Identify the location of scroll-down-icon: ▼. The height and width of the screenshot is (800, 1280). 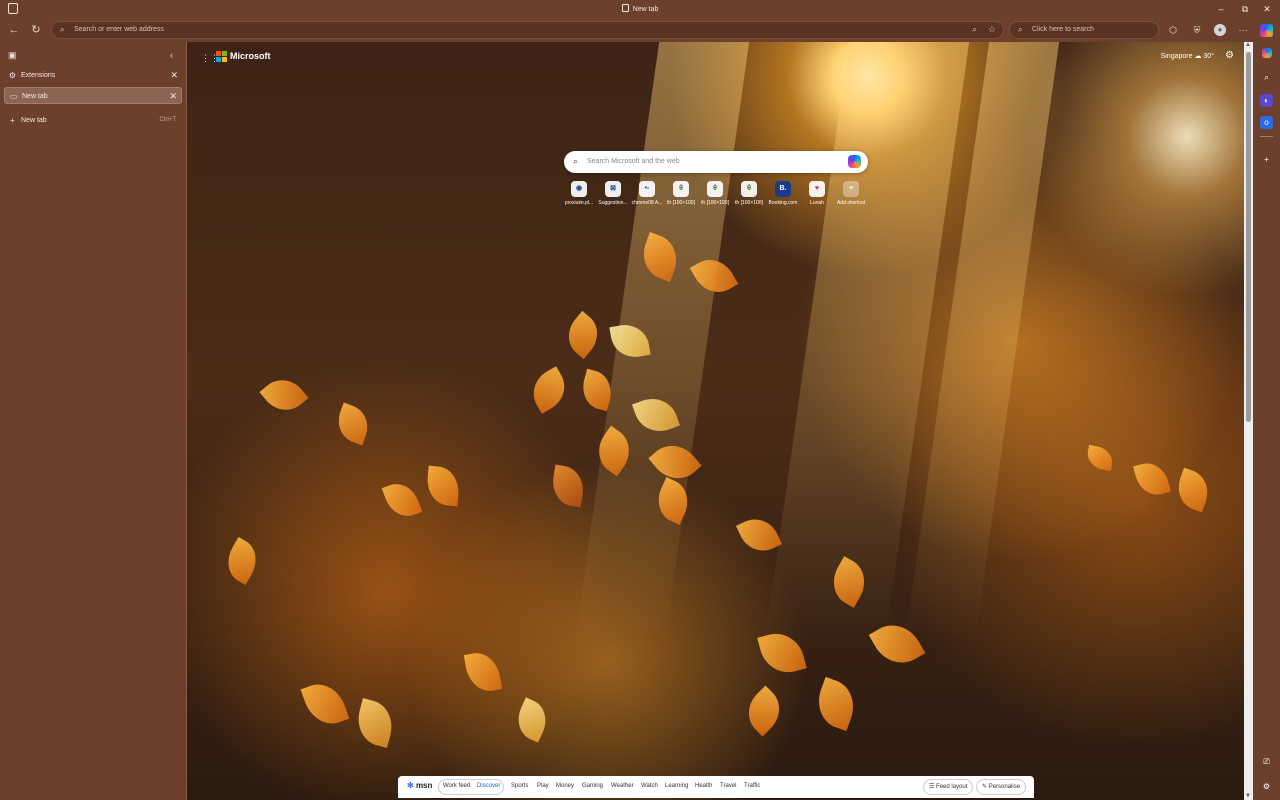
(1248, 796).